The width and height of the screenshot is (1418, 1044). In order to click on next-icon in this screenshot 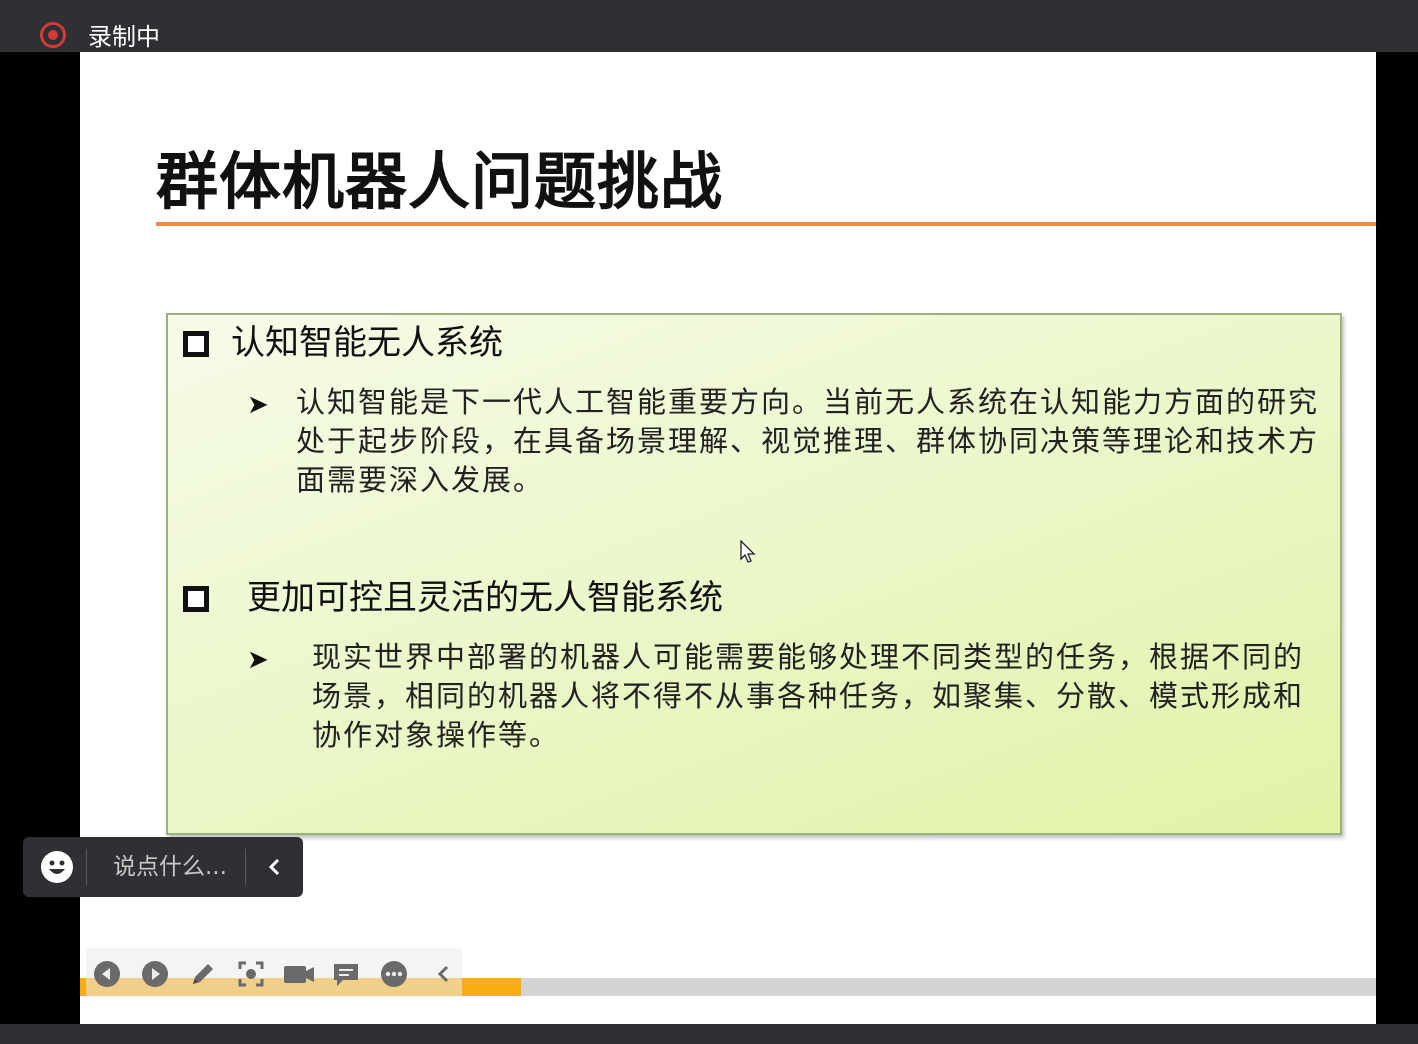, I will do `click(155, 974)`.